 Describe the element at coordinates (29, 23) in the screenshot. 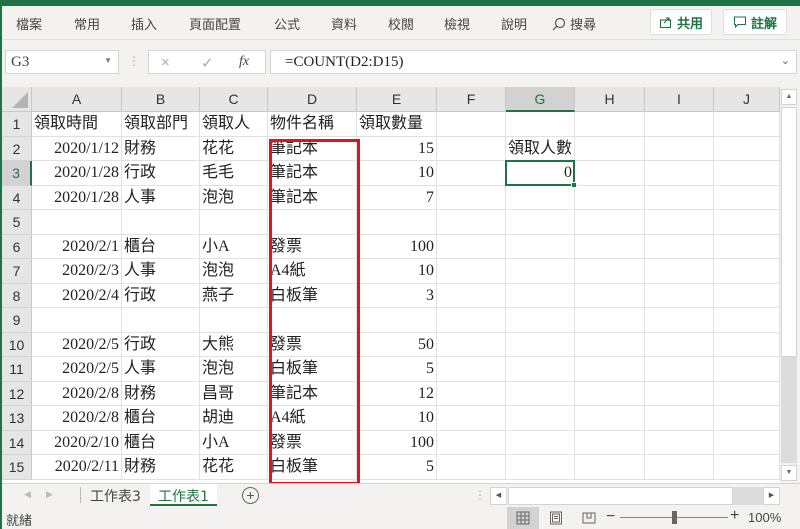

I see `tab-file: 檔案` at that location.